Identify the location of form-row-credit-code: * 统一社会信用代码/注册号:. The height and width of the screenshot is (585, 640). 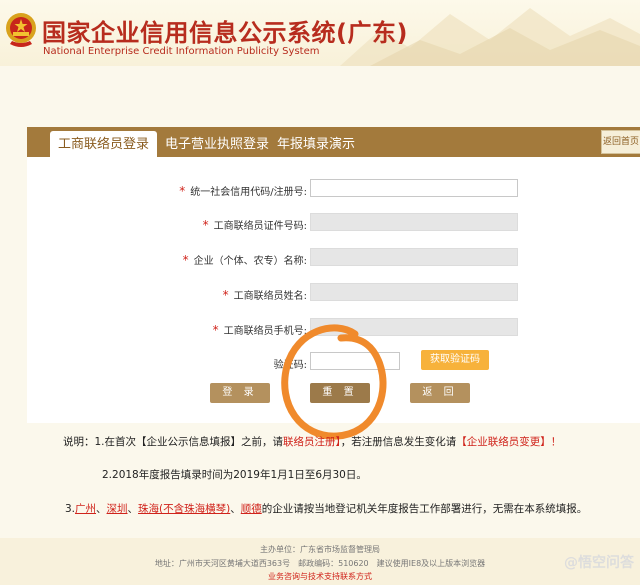
(333, 190).